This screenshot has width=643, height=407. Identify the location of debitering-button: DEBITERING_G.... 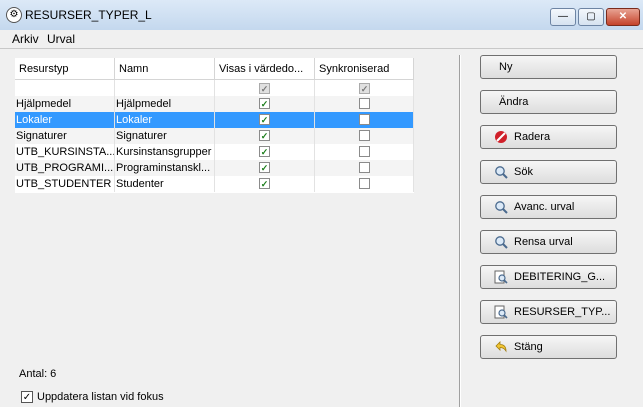
(548, 277).